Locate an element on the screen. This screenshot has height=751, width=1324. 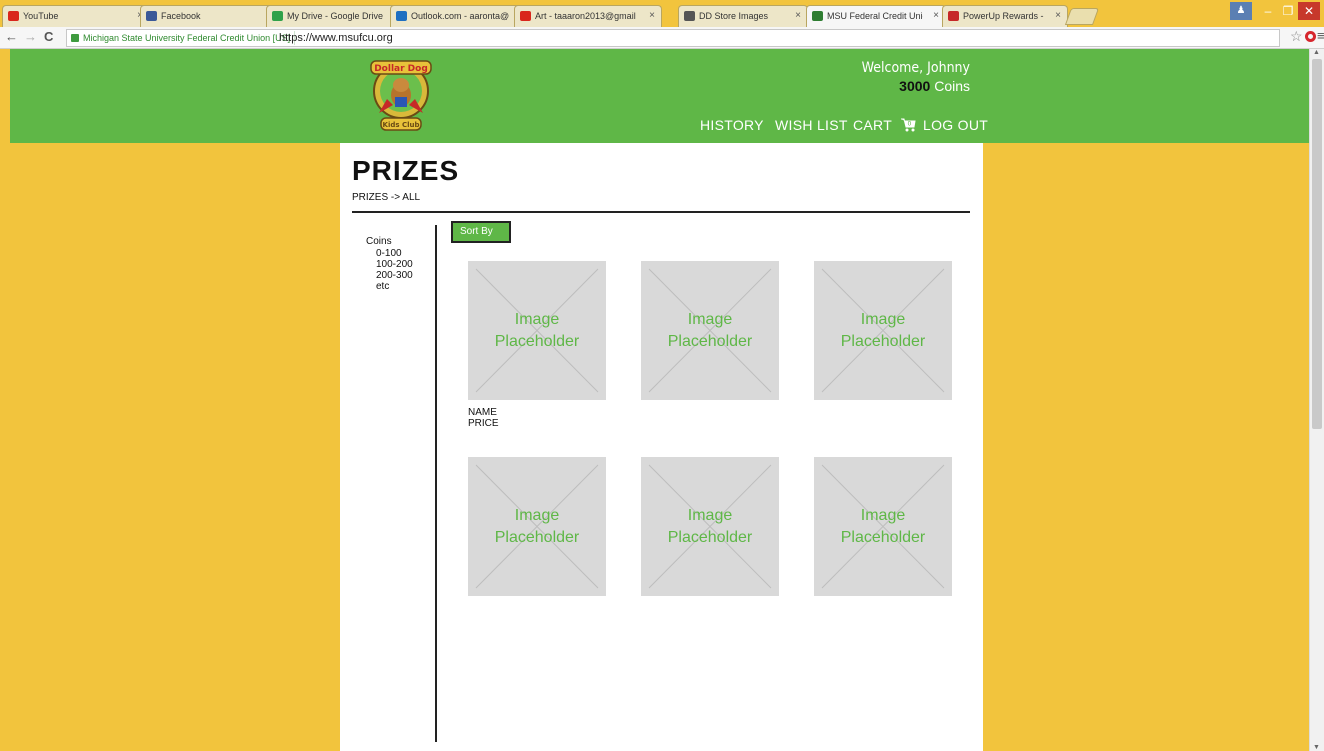
page-title: PRIZES is located at coordinates (406, 170).